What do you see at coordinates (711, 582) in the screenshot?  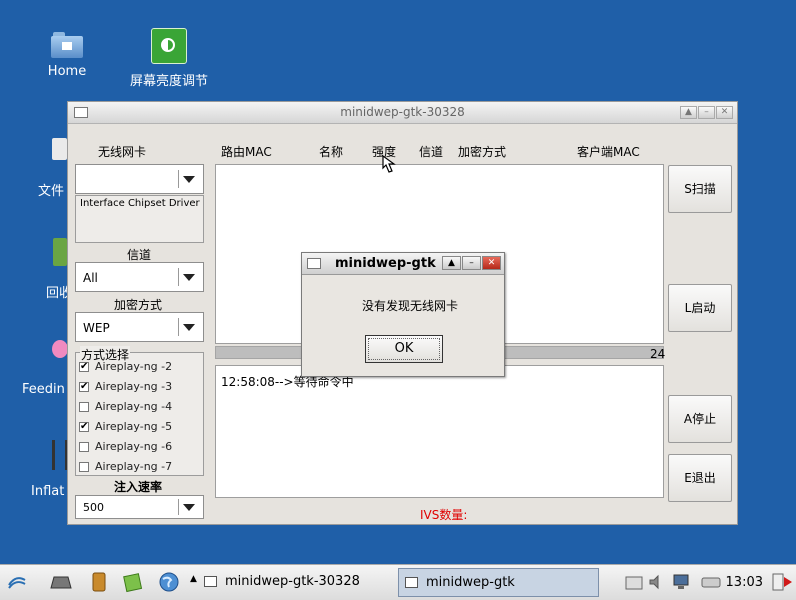 I see `drive-icon` at bounding box center [711, 582].